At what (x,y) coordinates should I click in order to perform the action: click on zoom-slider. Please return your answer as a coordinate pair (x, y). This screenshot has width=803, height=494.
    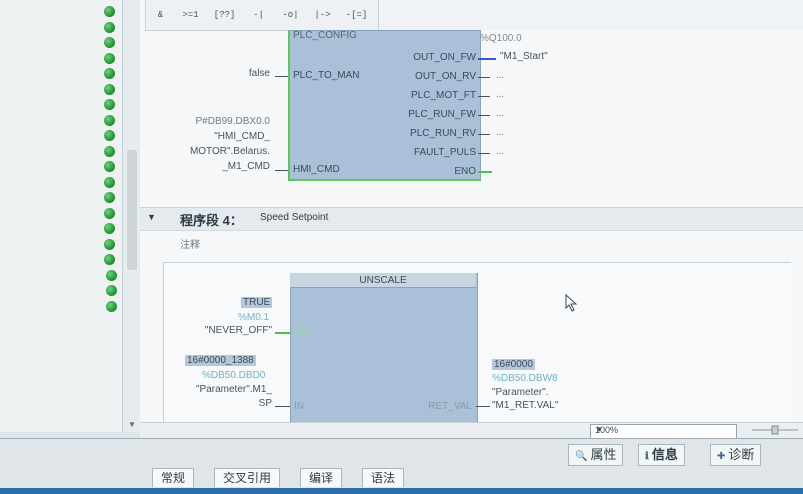
    Looking at the image, I should click on (775, 430).